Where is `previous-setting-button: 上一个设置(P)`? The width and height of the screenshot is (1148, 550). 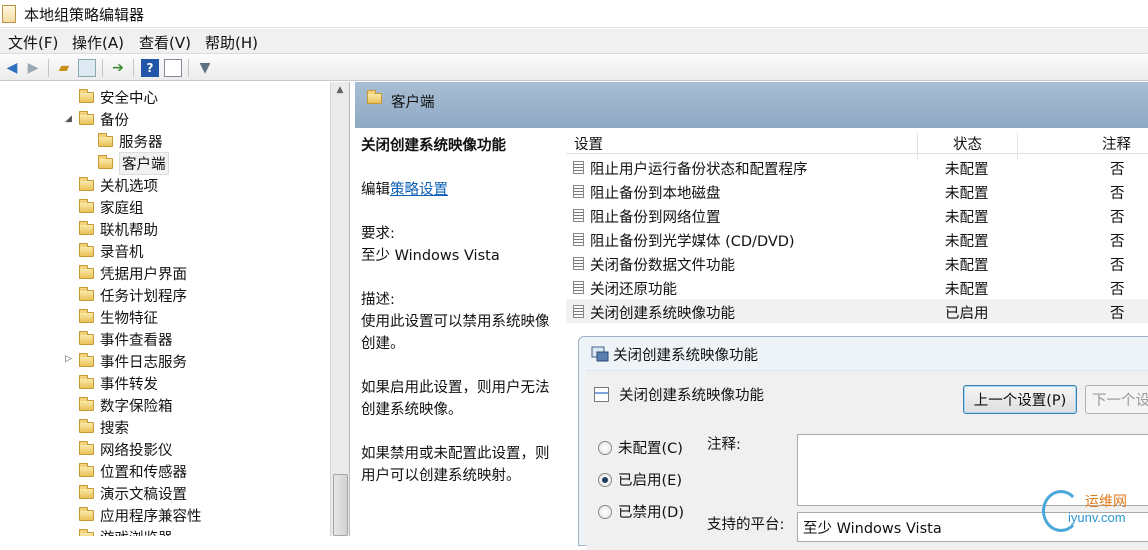
previous-setting-button: 上一个设置(P) is located at coordinates (1020, 399).